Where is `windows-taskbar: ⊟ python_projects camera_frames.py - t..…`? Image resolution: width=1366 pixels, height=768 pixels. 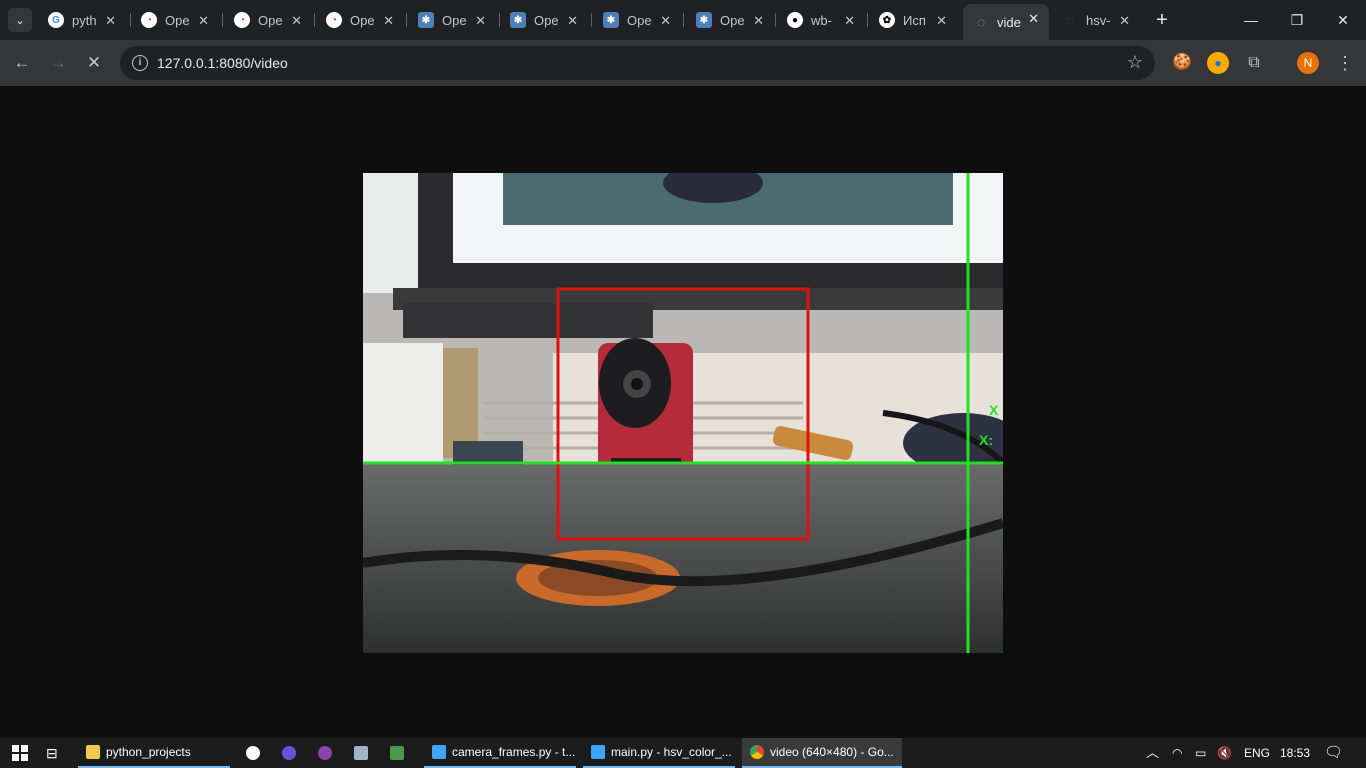
windows-taskbar: ⊟ python_projects camera_frames.py - t..… is located at coordinates (683, 753).